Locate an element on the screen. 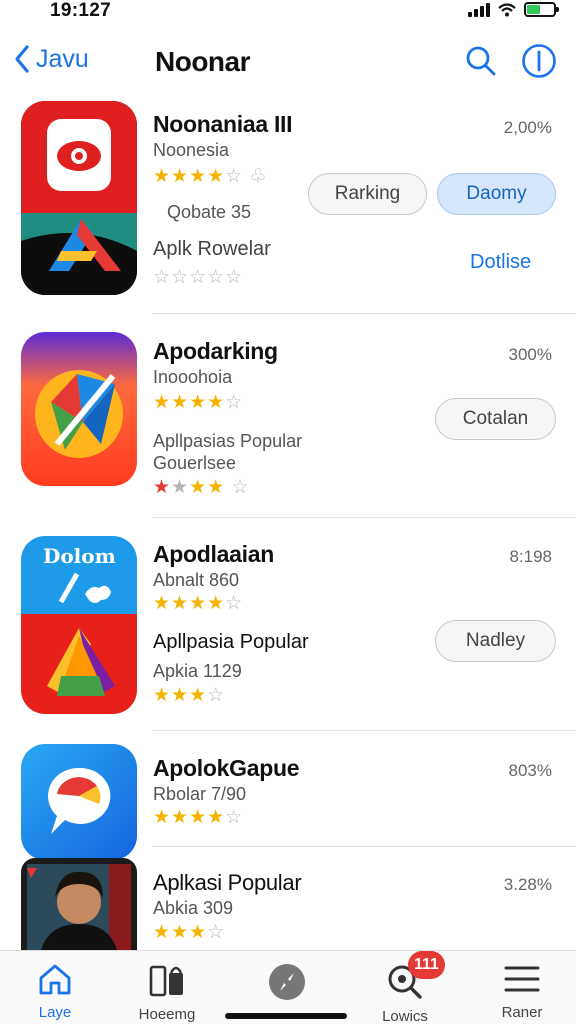  home-indicator is located at coordinates (286, 1016).